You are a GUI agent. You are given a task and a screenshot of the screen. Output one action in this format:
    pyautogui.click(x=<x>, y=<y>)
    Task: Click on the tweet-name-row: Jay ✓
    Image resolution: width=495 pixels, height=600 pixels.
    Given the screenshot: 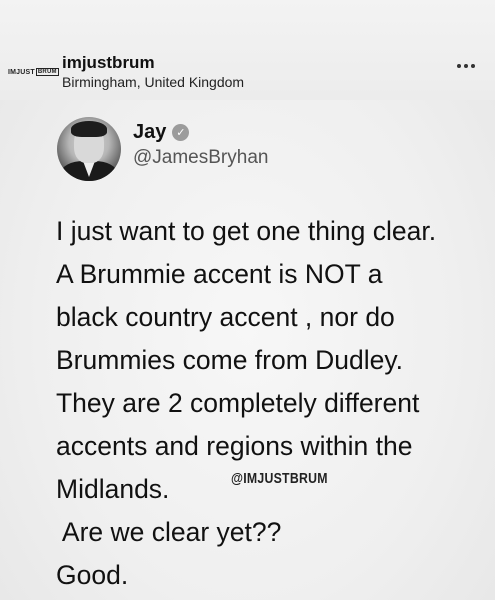 What is the action you would take?
    pyautogui.click(x=161, y=132)
    